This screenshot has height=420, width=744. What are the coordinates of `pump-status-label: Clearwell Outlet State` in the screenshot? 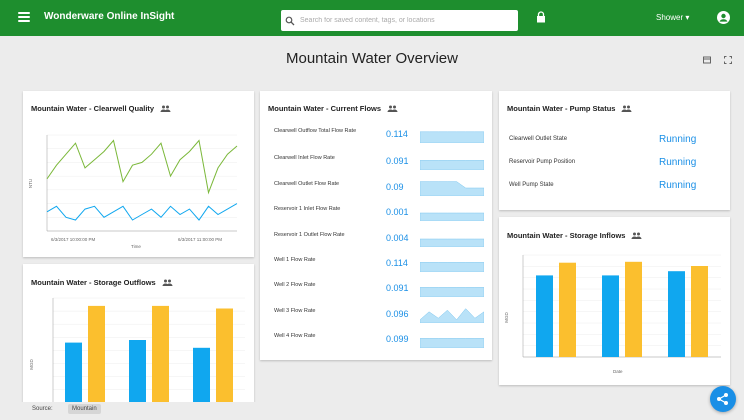 It's located at (538, 139).